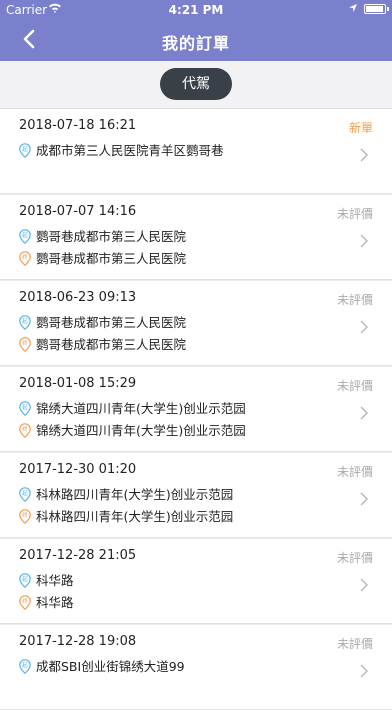  Describe the element at coordinates (55, 580) in the screenshot. I see `start-address: 科华路` at that location.